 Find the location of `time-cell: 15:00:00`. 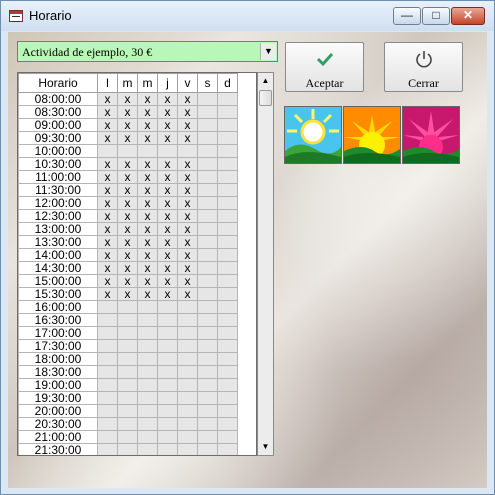

time-cell: 15:00:00 is located at coordinates (58, 281).